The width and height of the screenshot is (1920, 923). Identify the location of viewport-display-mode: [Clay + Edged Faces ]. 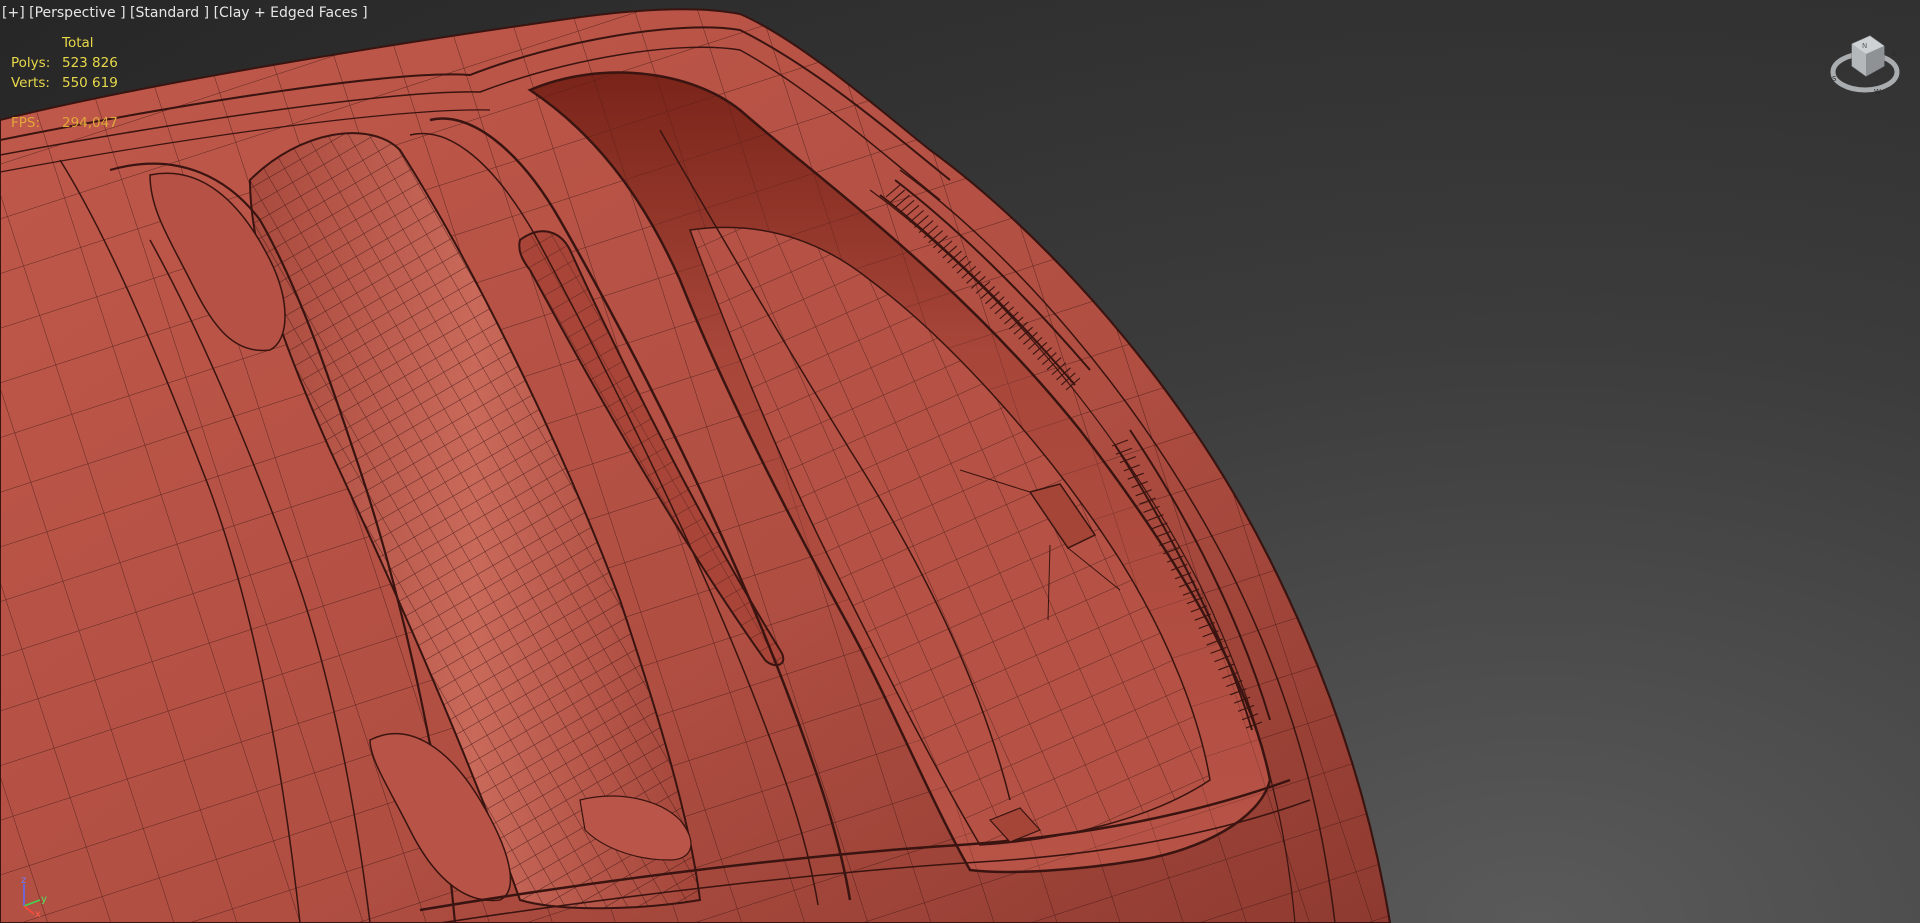
(291, 13).